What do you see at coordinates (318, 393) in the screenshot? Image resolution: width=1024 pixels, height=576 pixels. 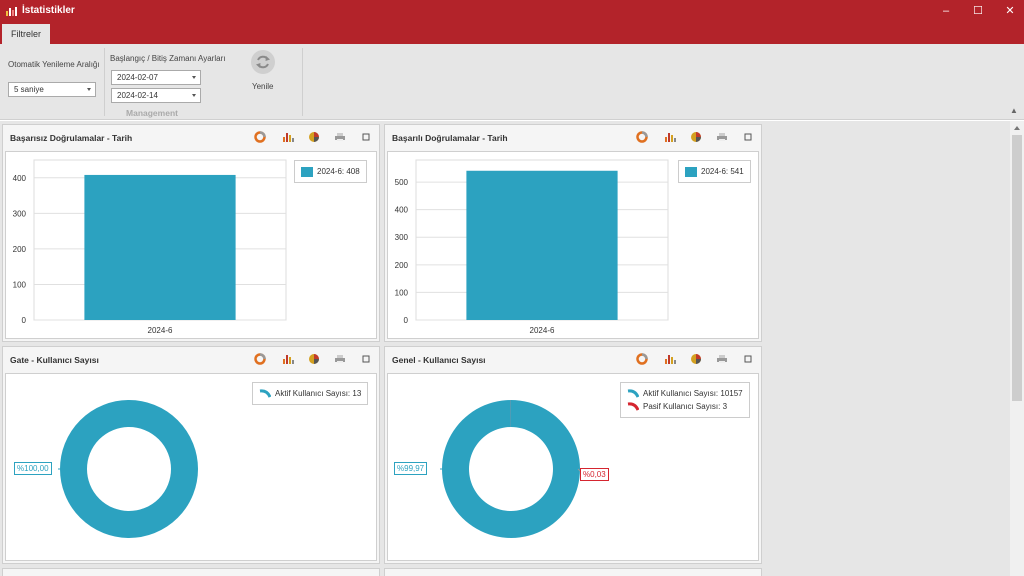 I see `legend-label: Aktif Kullanıcı Sayısı: 13` at bounding box center [318, 393].